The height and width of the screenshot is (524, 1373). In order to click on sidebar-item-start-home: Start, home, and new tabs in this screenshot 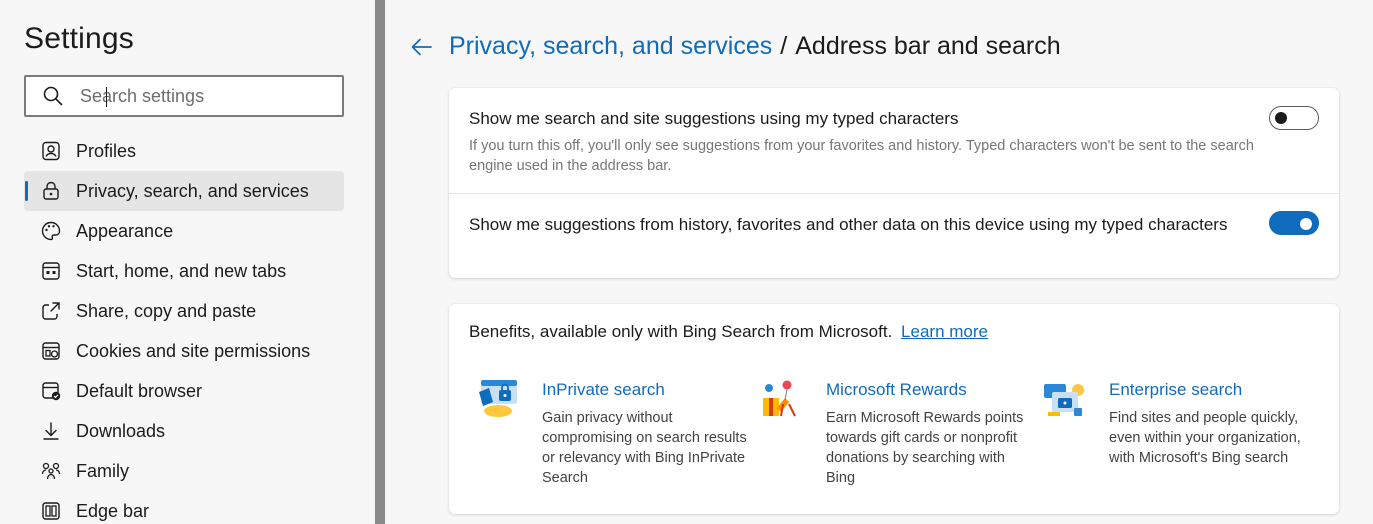, I will do `click(184, 271)`.